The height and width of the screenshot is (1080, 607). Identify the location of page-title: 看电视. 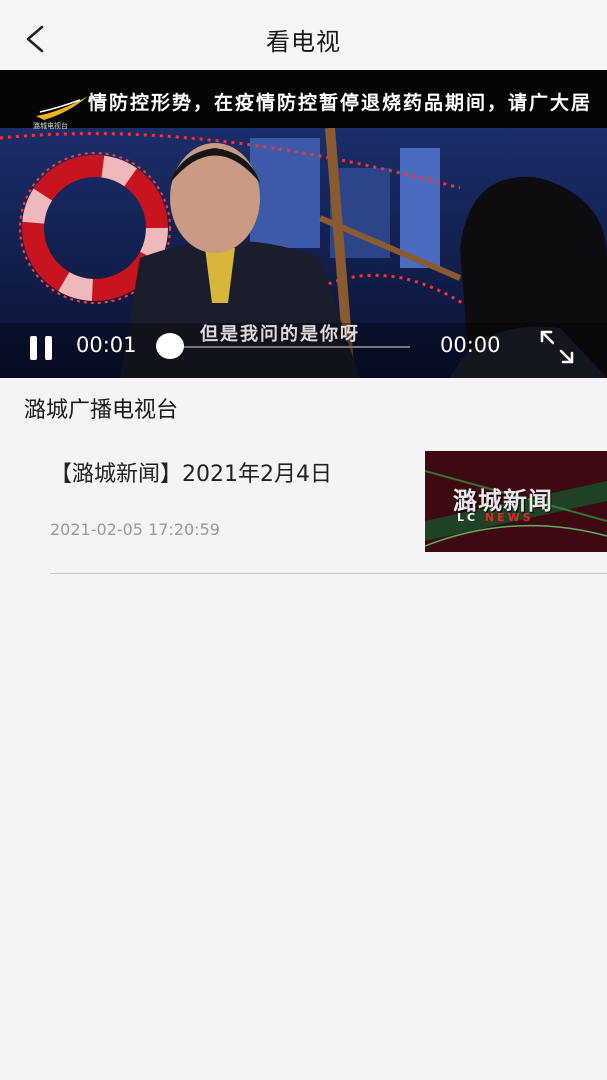
(303, 42).